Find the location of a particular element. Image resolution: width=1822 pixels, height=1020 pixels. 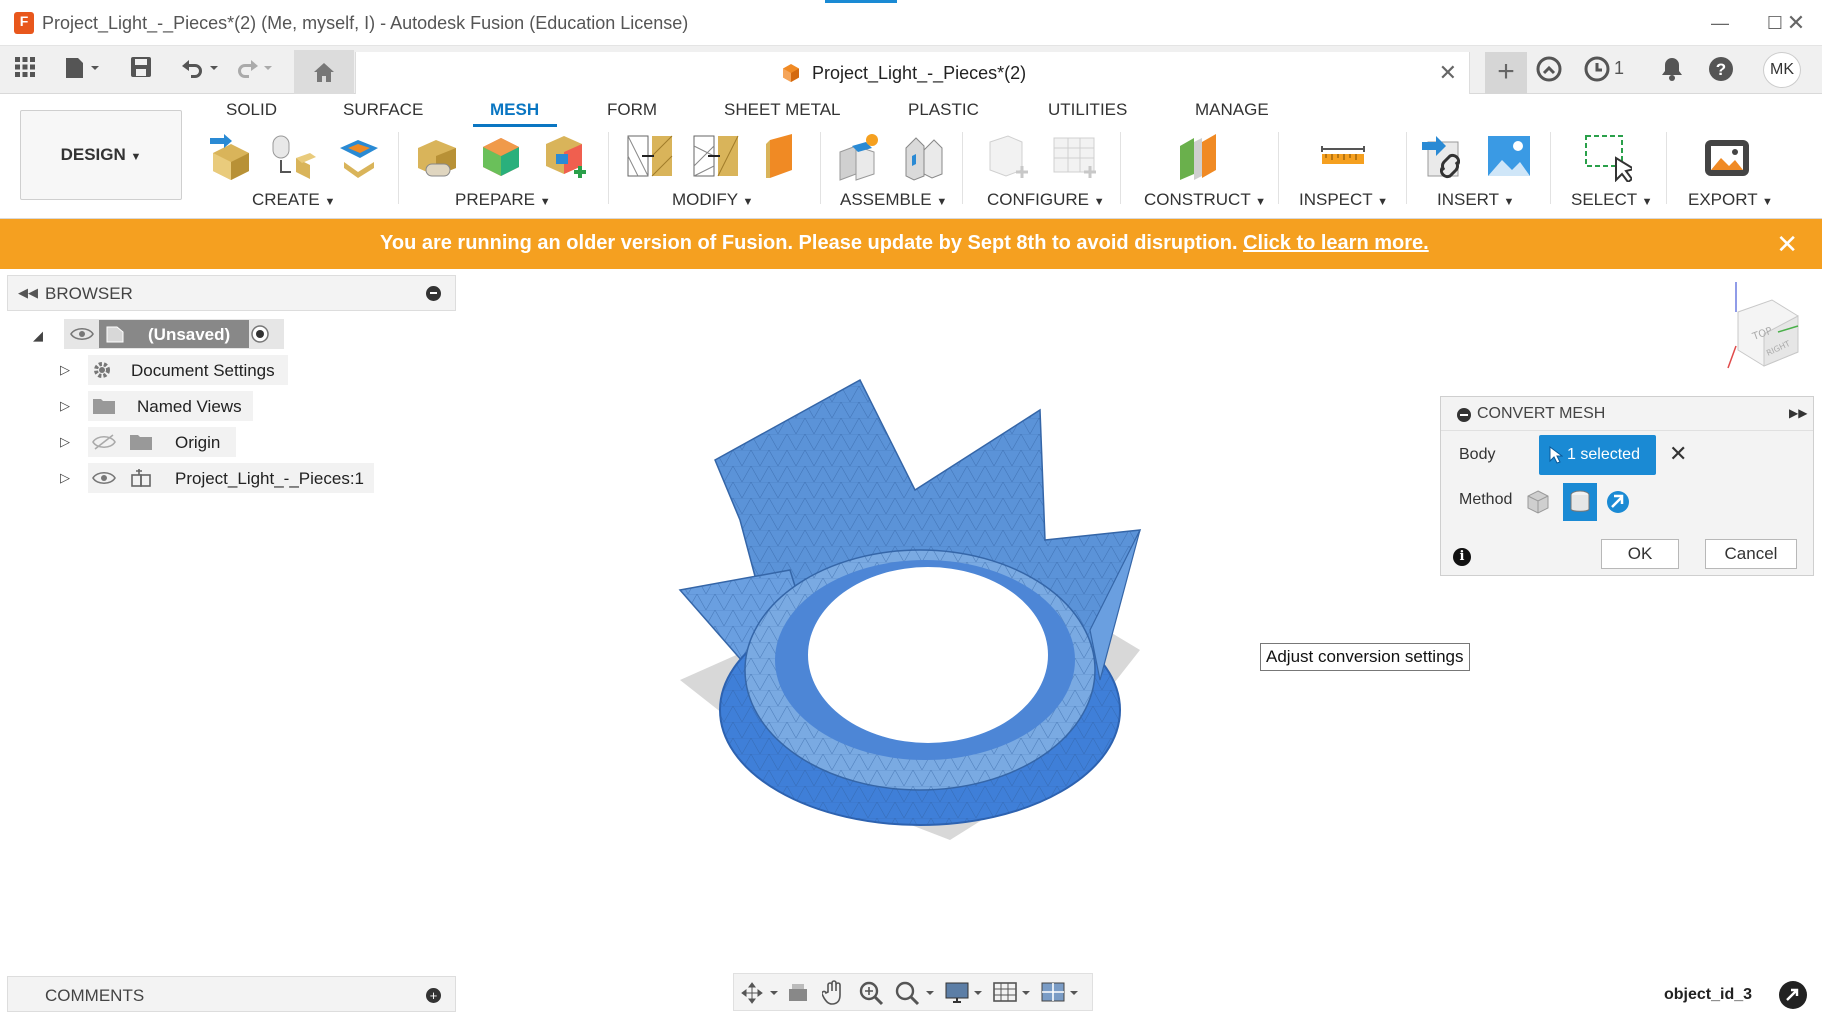

close-icon: ✕ is located at coordinates (1794, 23).